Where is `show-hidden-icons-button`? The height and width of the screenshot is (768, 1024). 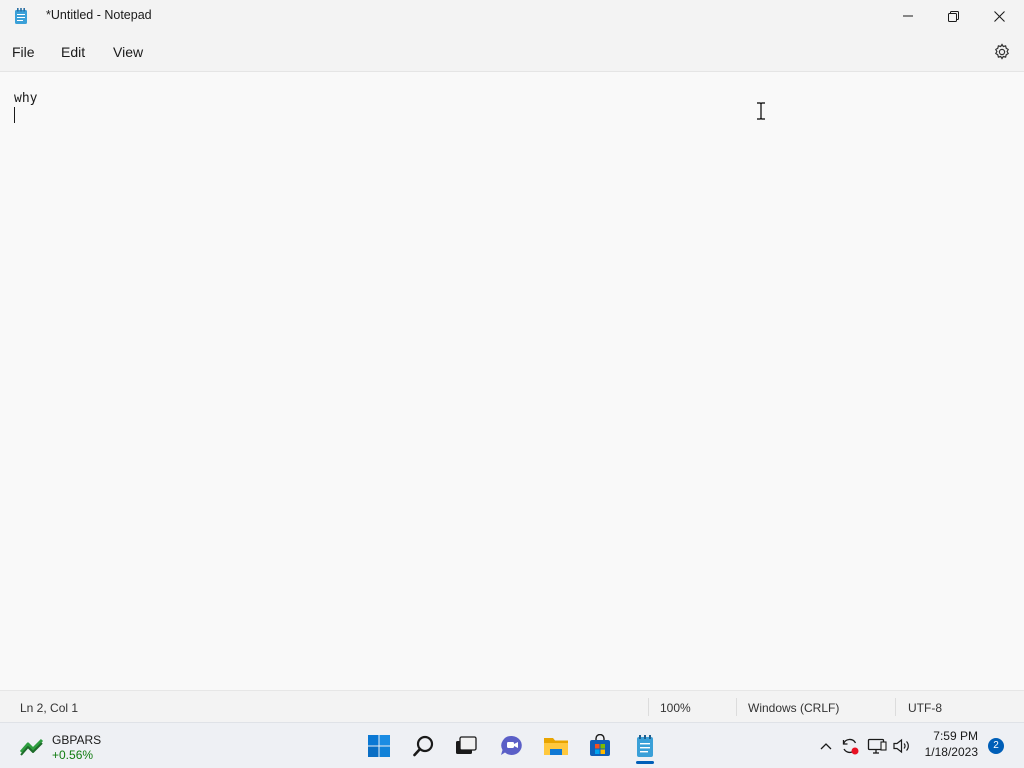
show-hidden-icons-button is located at coordinates (826, 746).